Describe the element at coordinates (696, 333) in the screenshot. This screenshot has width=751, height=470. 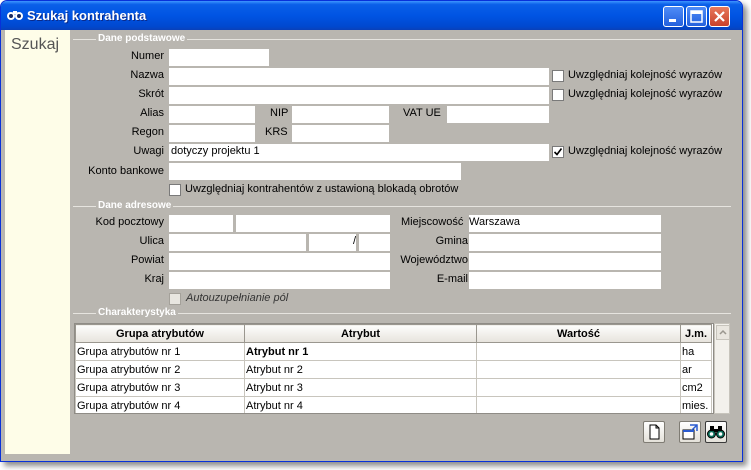
I see `column-header-unit: J.m.` at that location.